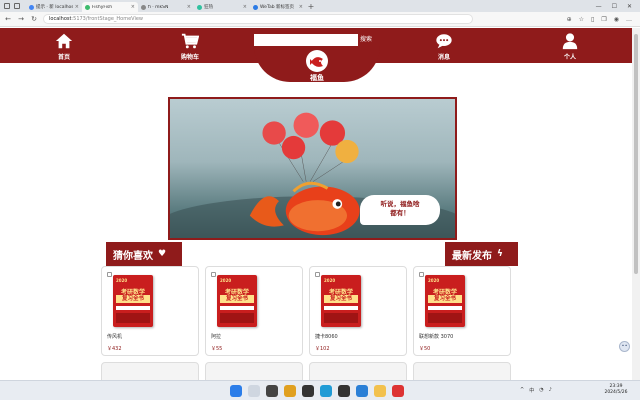 The width and height of the screenshot is (640, 400). I want to click on nav-messages-label: 消息, so click(443, 57).